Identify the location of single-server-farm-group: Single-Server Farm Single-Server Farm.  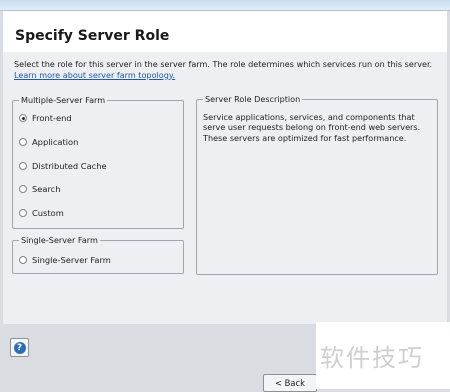
(98, 254).